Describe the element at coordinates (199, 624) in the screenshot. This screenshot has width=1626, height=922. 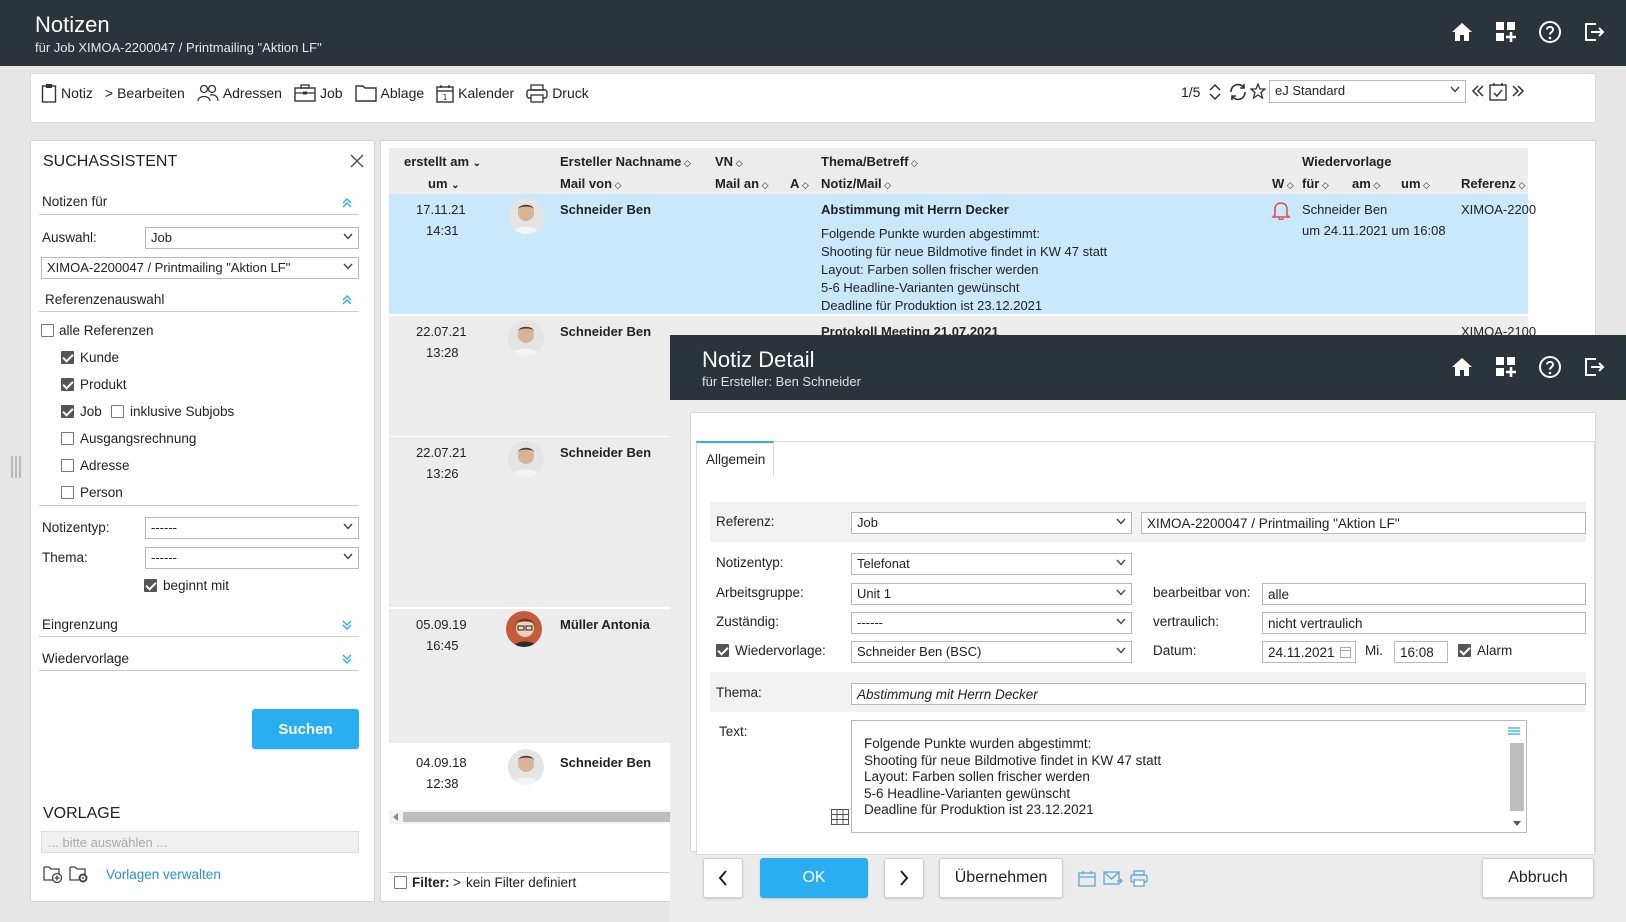
I see `limit-section: Eingrenzung` at that location.